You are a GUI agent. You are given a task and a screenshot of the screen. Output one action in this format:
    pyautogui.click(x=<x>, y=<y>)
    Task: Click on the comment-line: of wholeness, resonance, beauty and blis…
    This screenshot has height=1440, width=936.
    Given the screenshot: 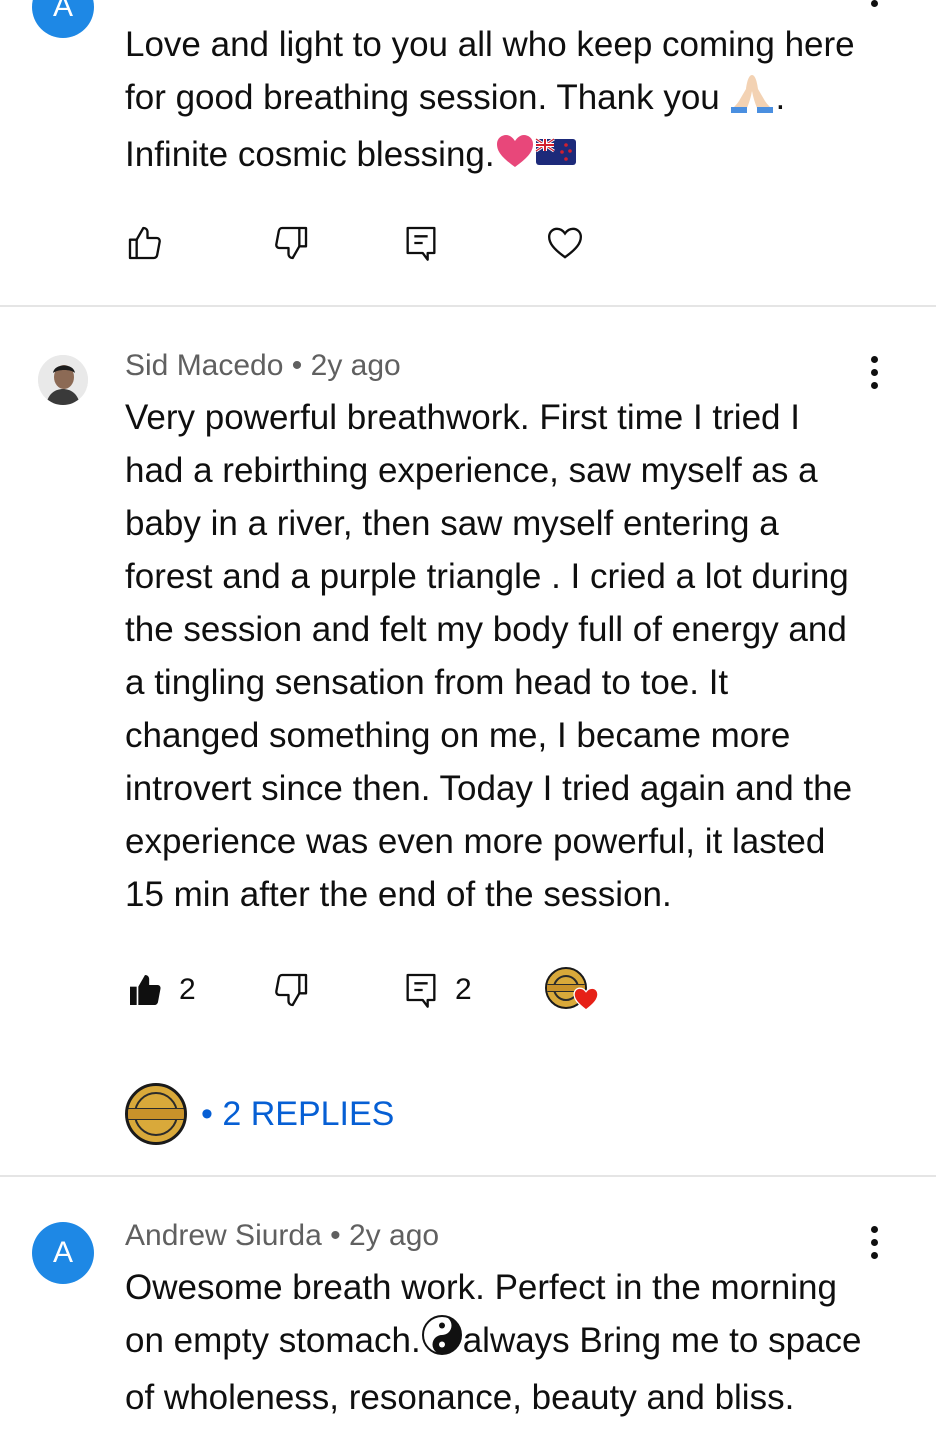 What is the action you would take?
    pyautogui.click(x=460, y=1398)
    